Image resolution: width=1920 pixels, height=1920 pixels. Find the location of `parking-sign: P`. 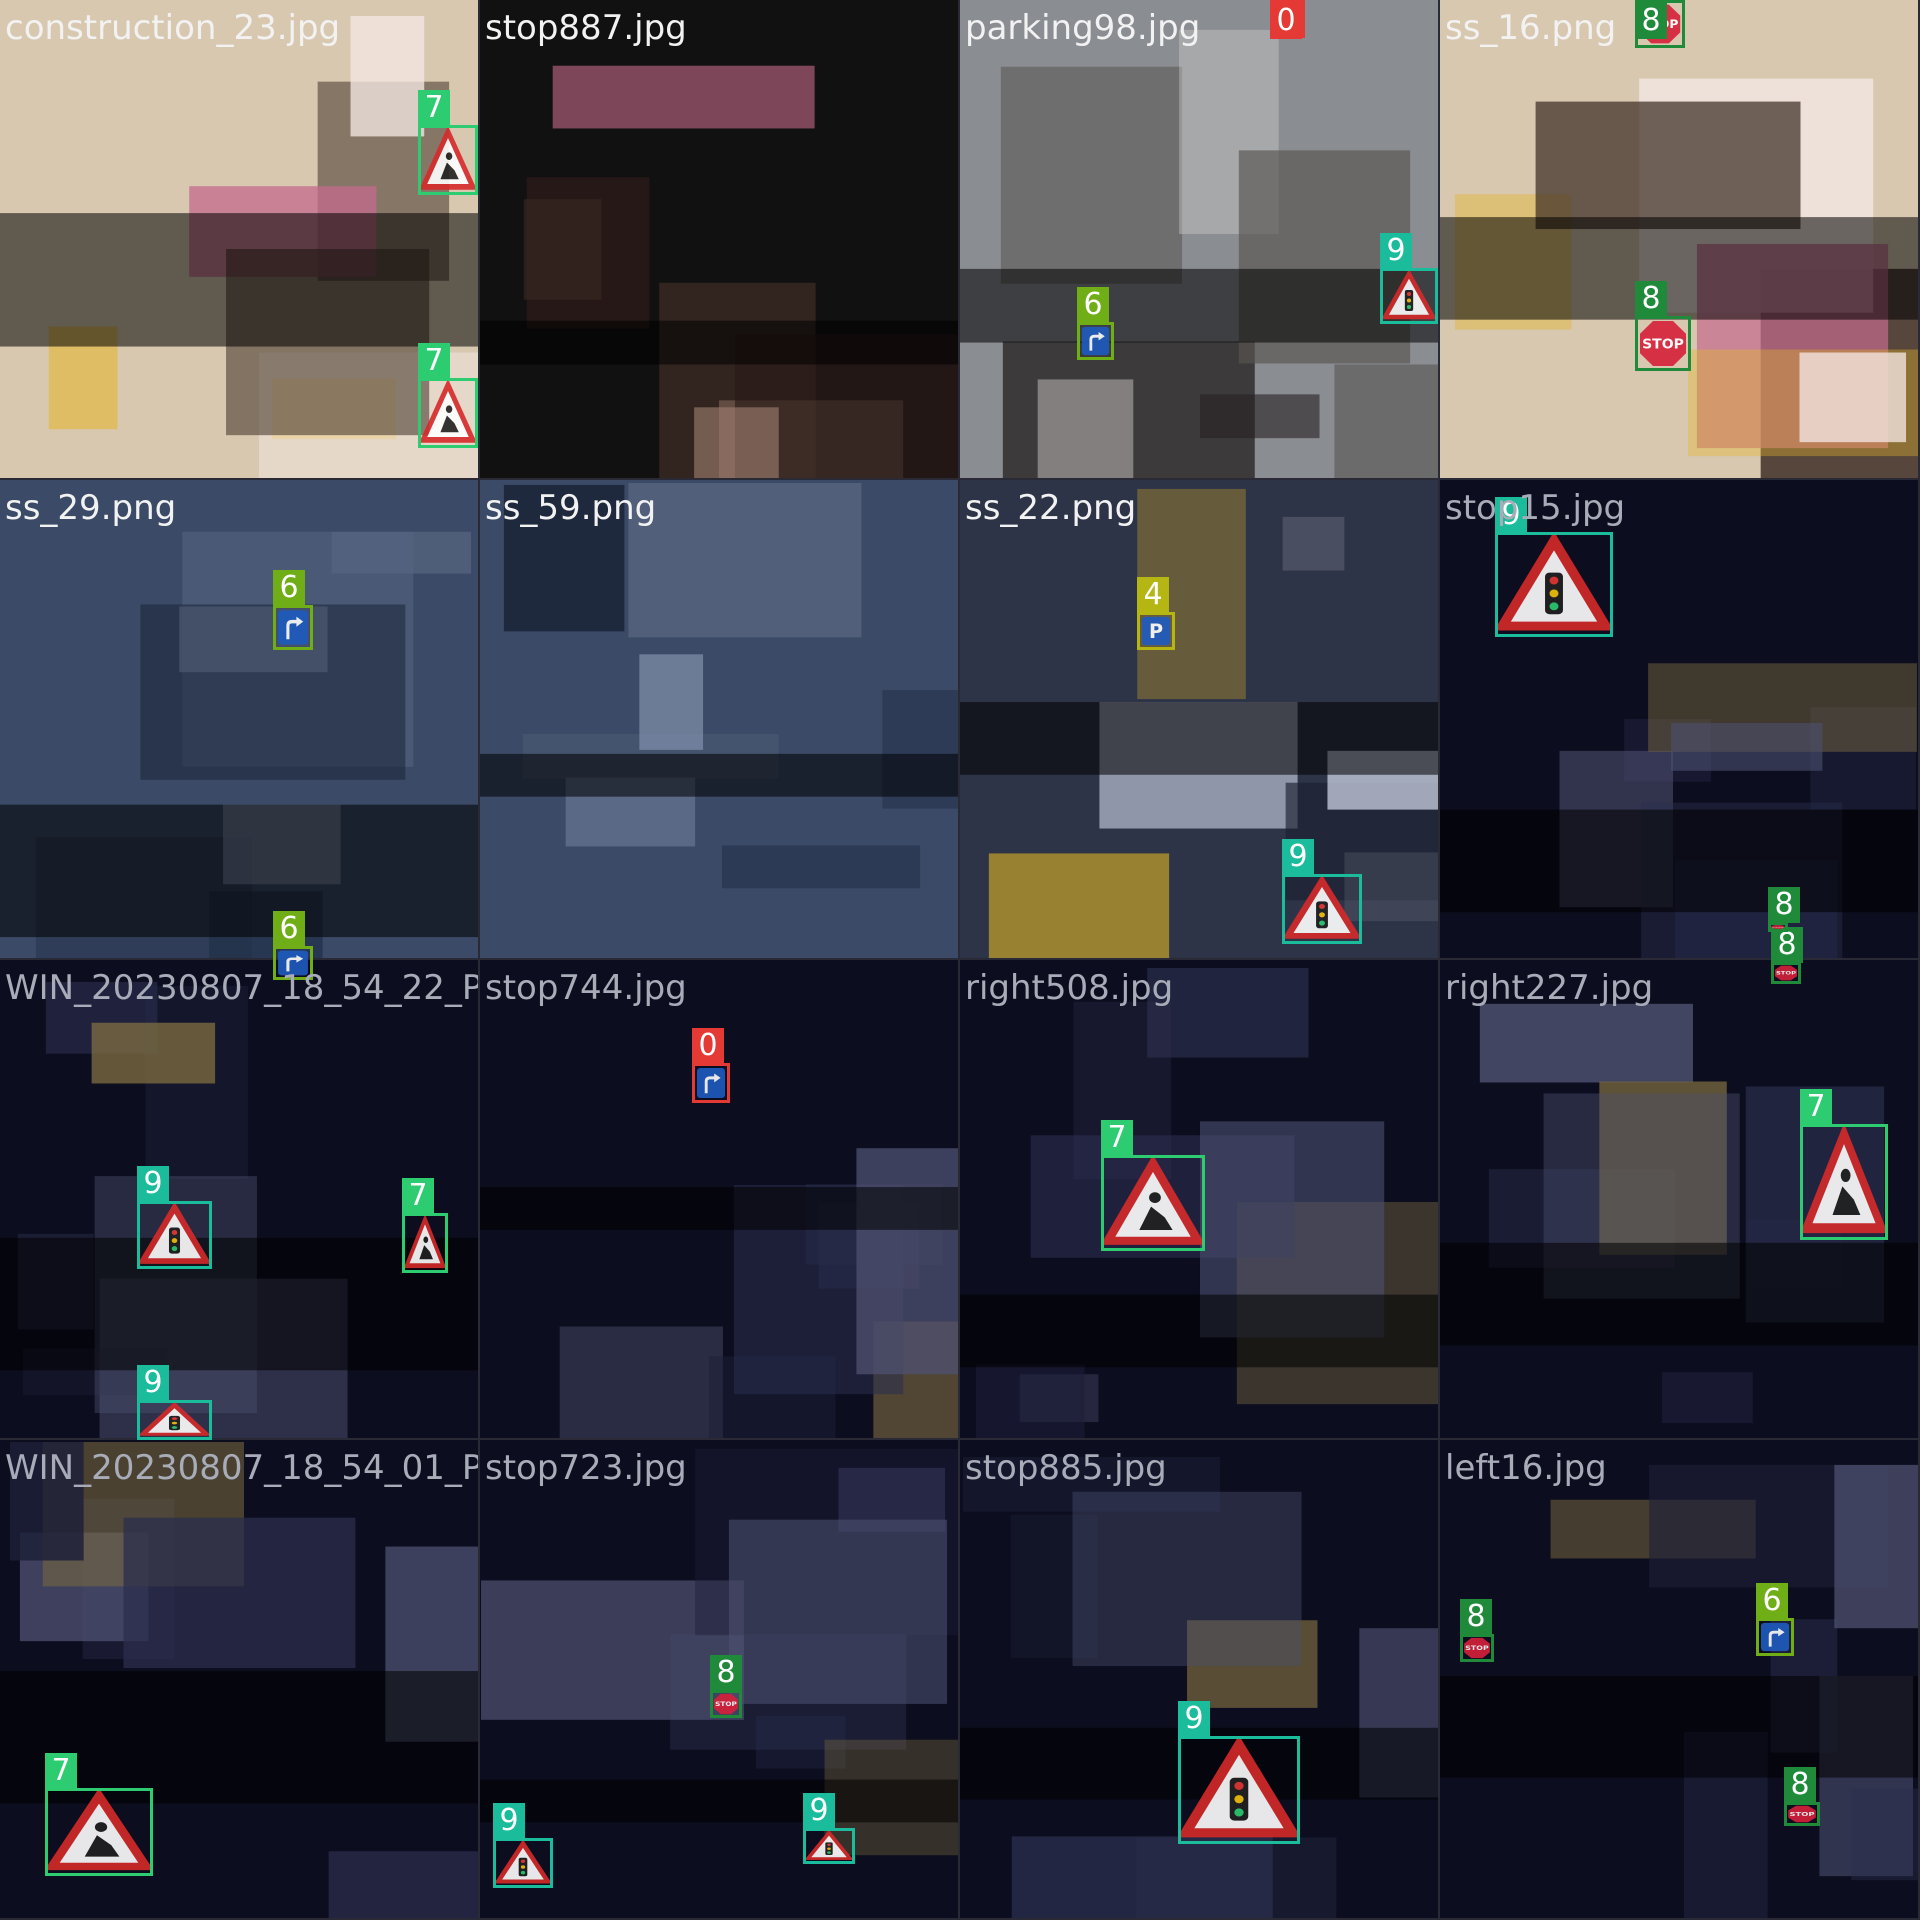

parking-sign: P is located at coordinates (1156, 631).